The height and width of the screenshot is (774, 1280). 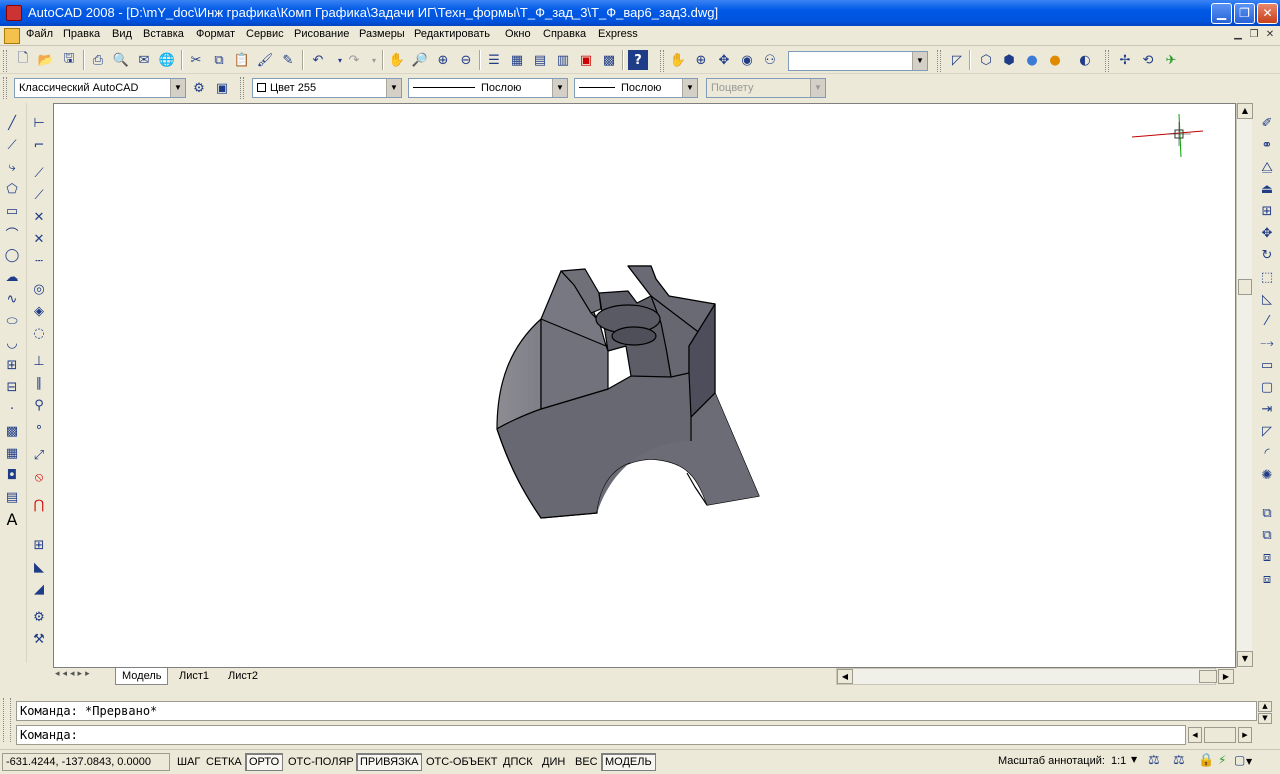 I want to click on command-scroll-down-button: ▼, so click(x=1265, y=718).